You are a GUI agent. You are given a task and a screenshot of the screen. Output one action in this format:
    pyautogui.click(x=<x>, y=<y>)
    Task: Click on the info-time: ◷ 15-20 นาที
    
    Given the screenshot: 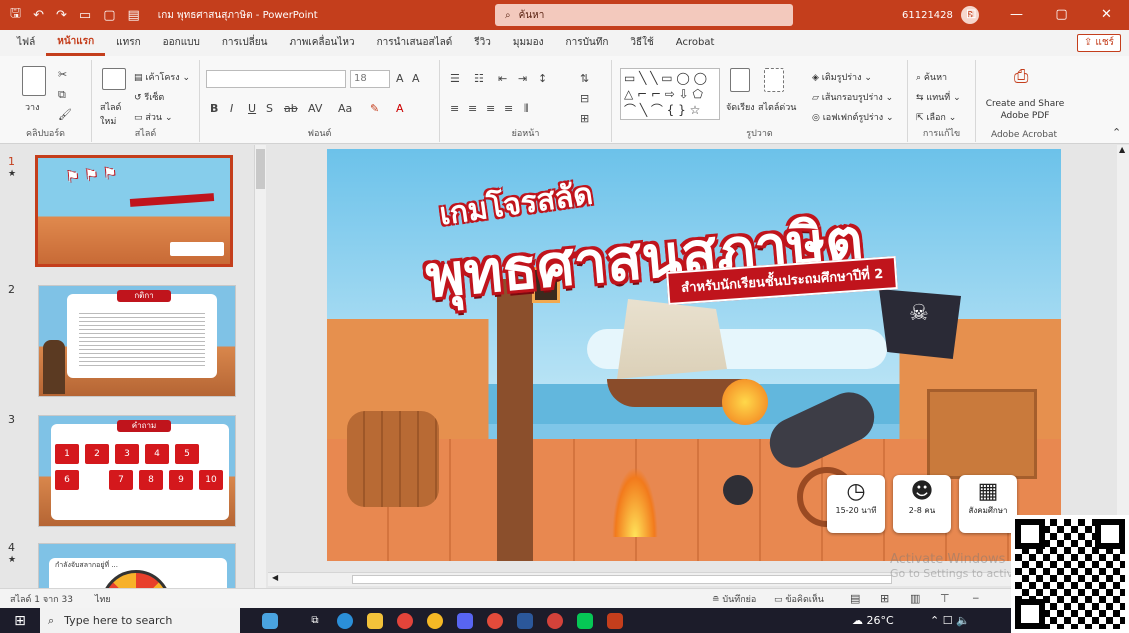 What is the action you would take?
    pyautogui.click(x=856, y=504)
    